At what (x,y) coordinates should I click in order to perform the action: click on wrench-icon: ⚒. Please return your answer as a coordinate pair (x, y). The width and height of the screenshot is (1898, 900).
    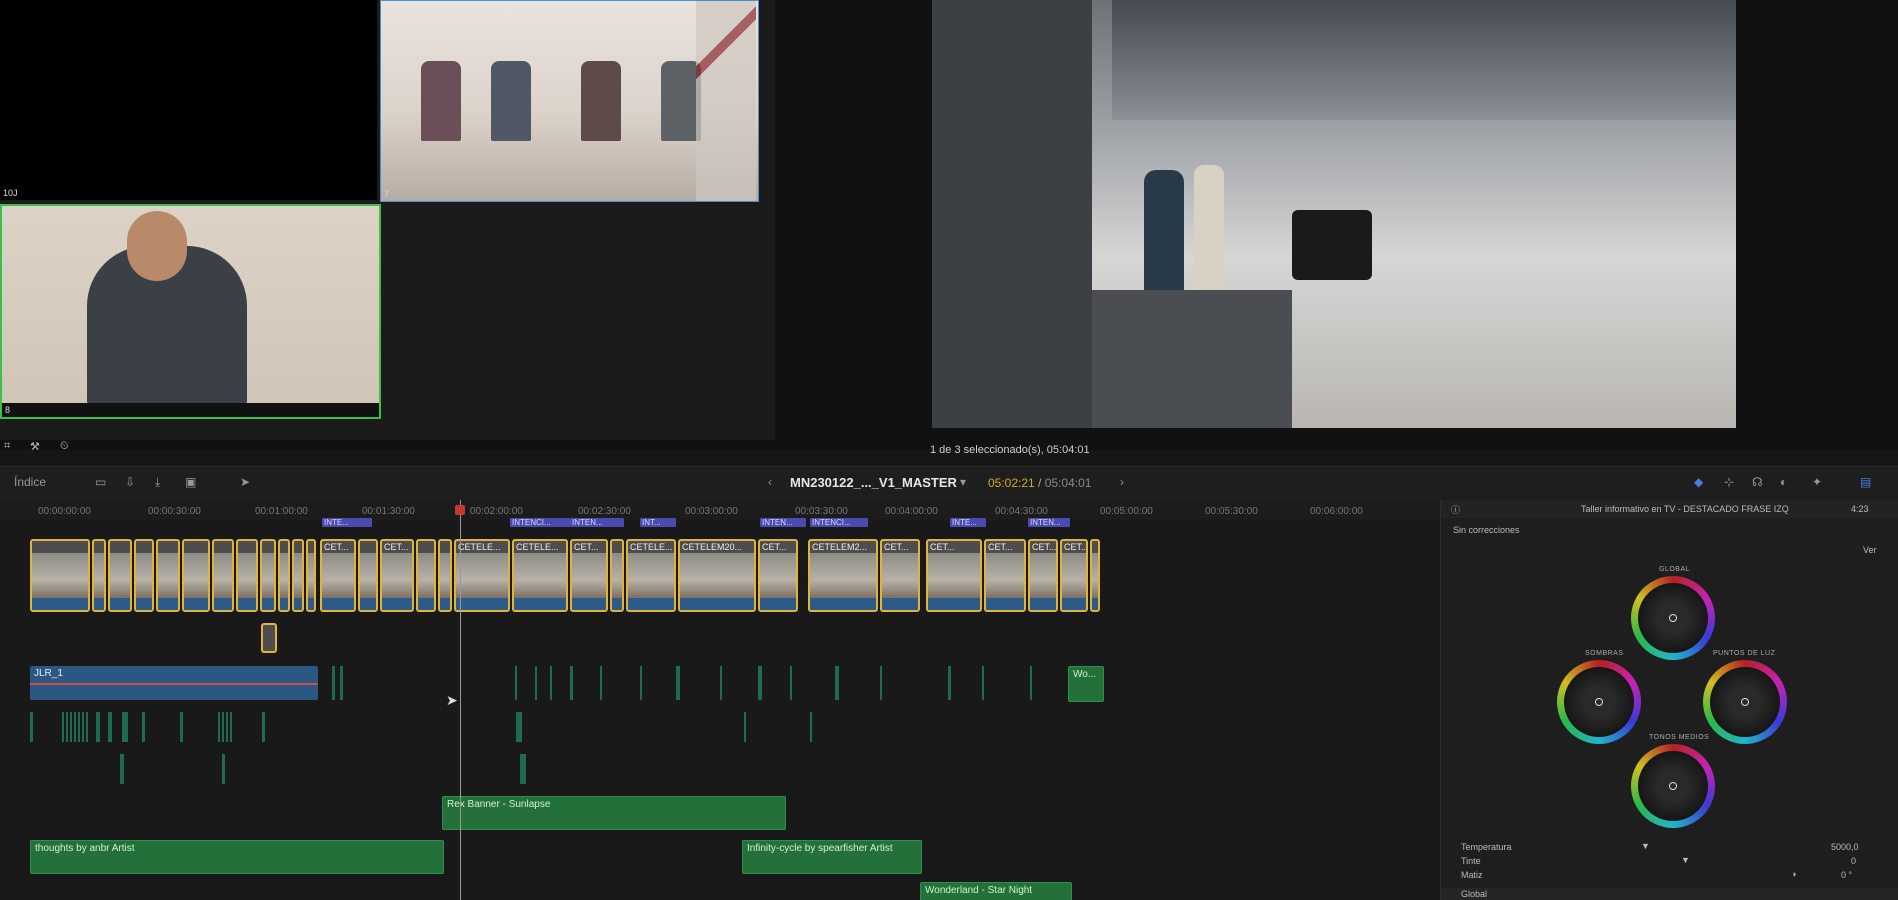
    Looking at the image, I should click on (35, 446).